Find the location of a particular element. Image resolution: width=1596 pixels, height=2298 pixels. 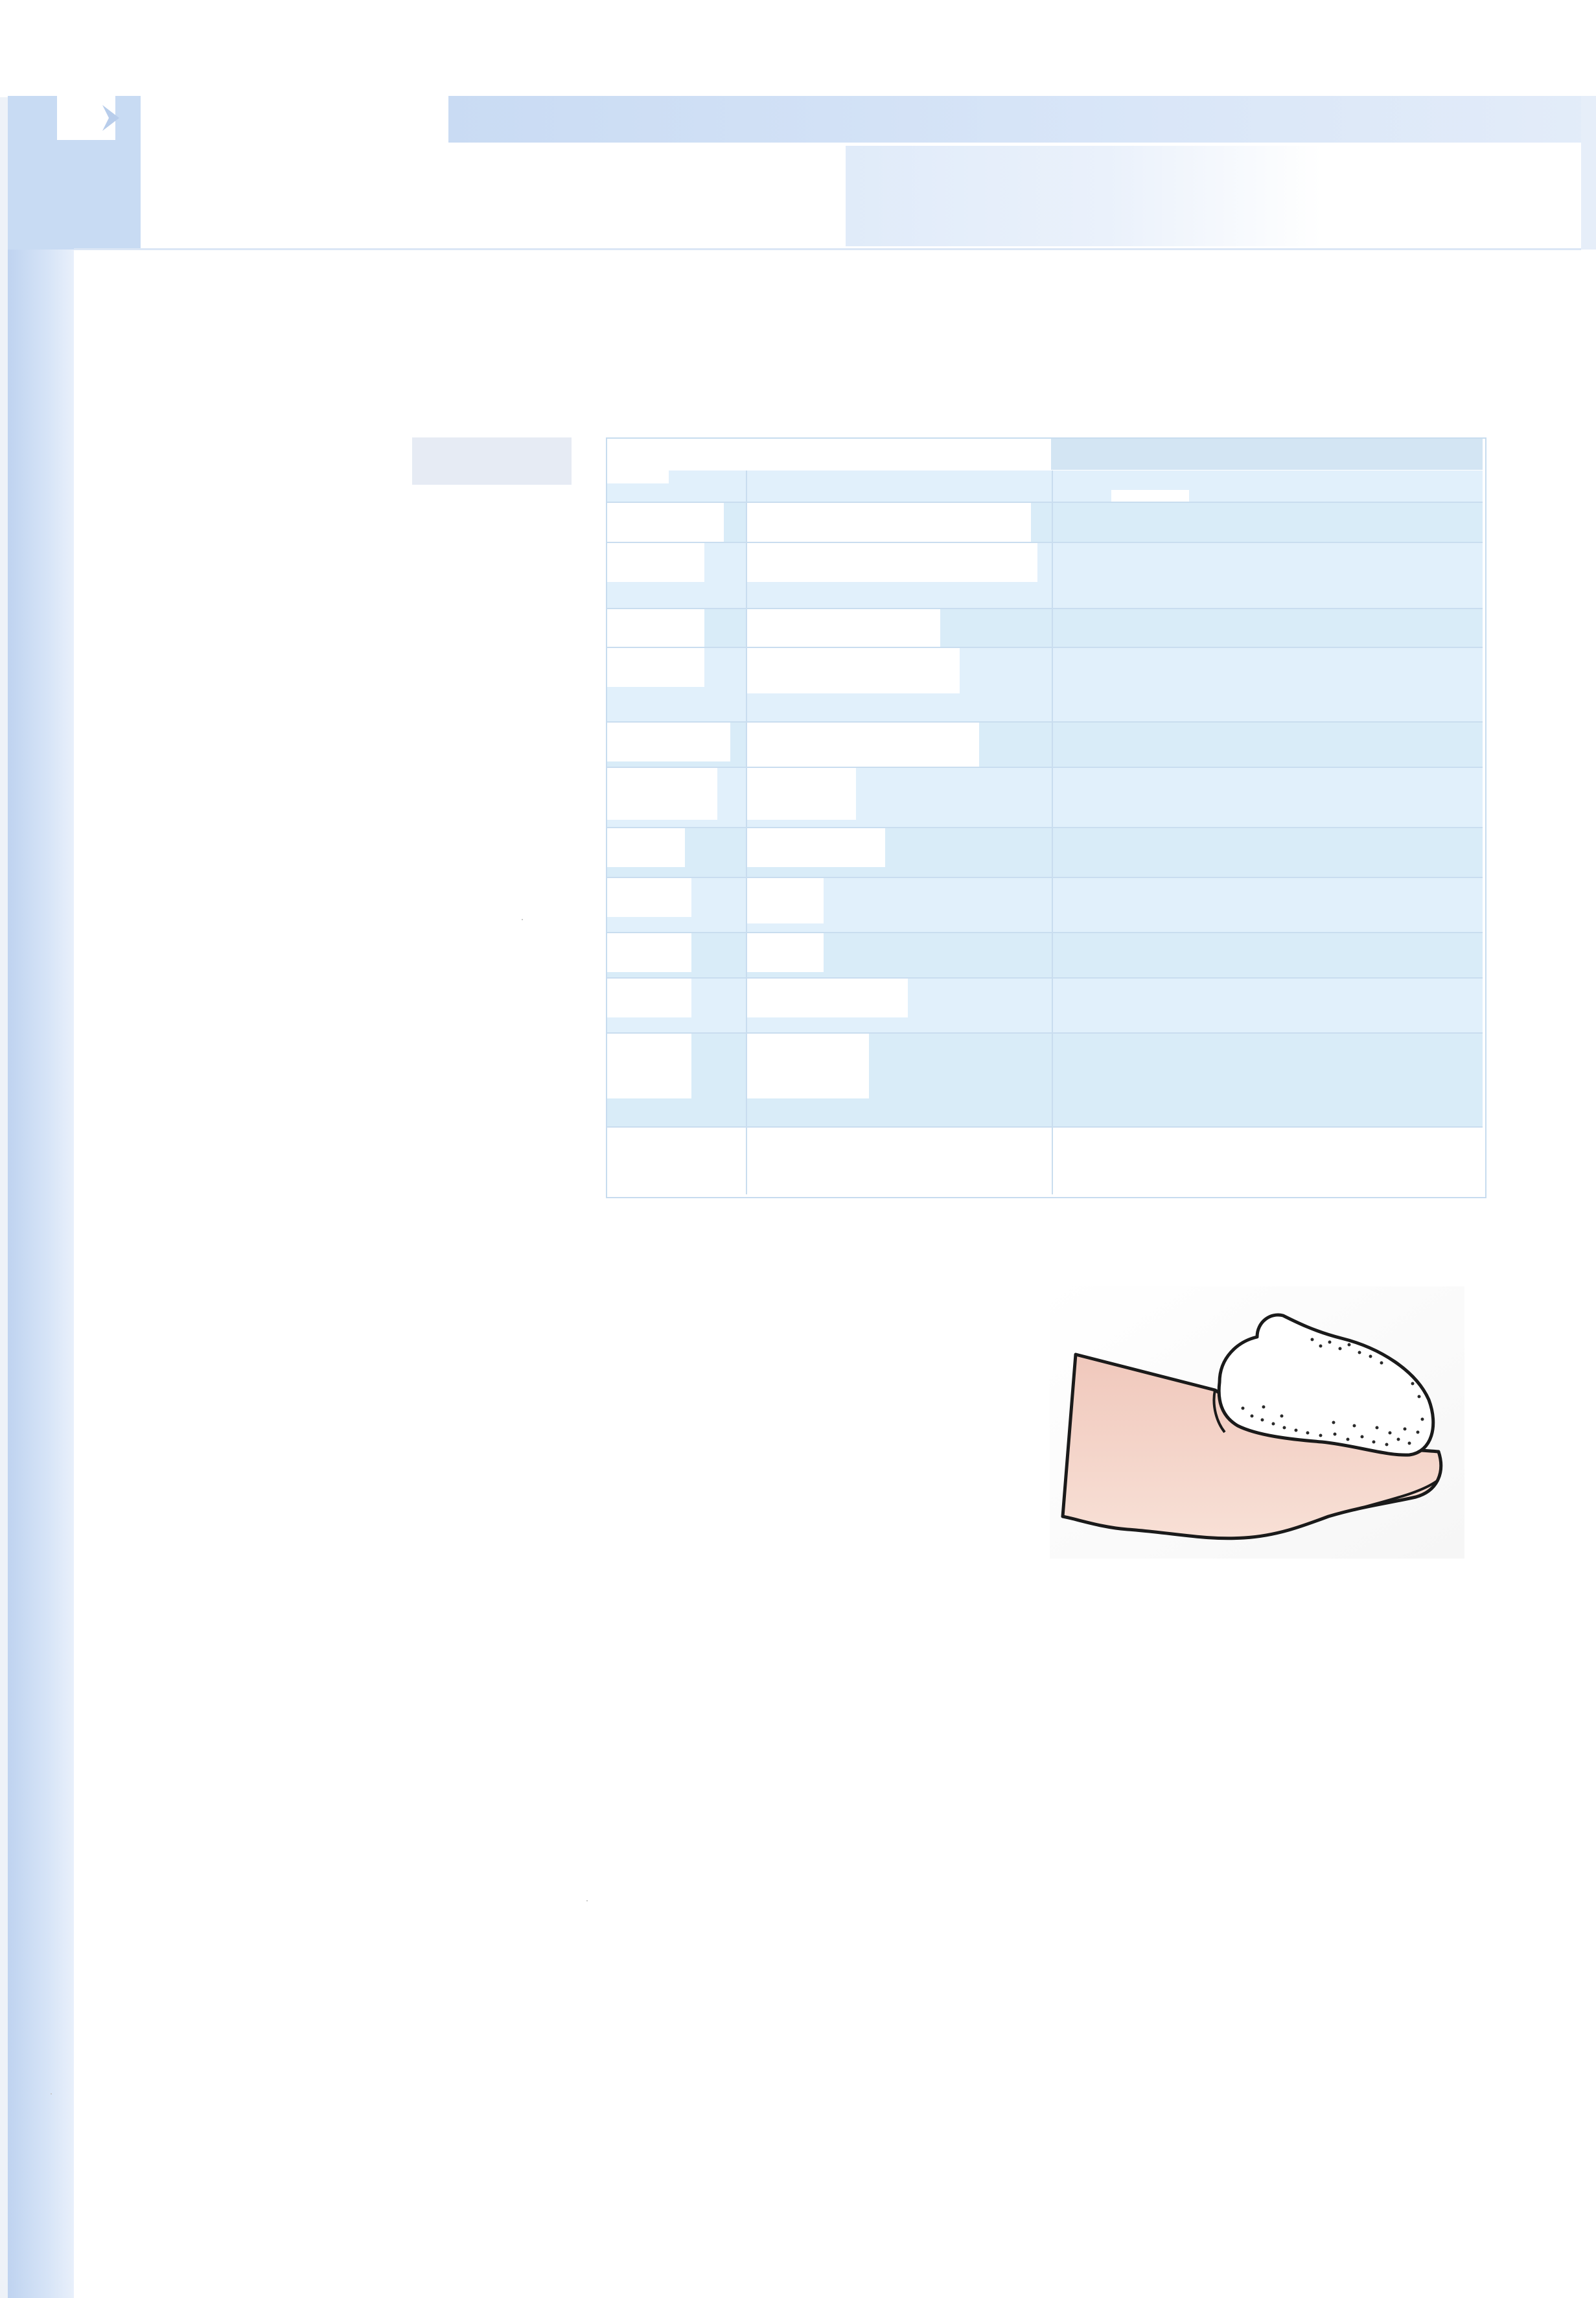

table-header-cell is located at coordinates (1267, 454).